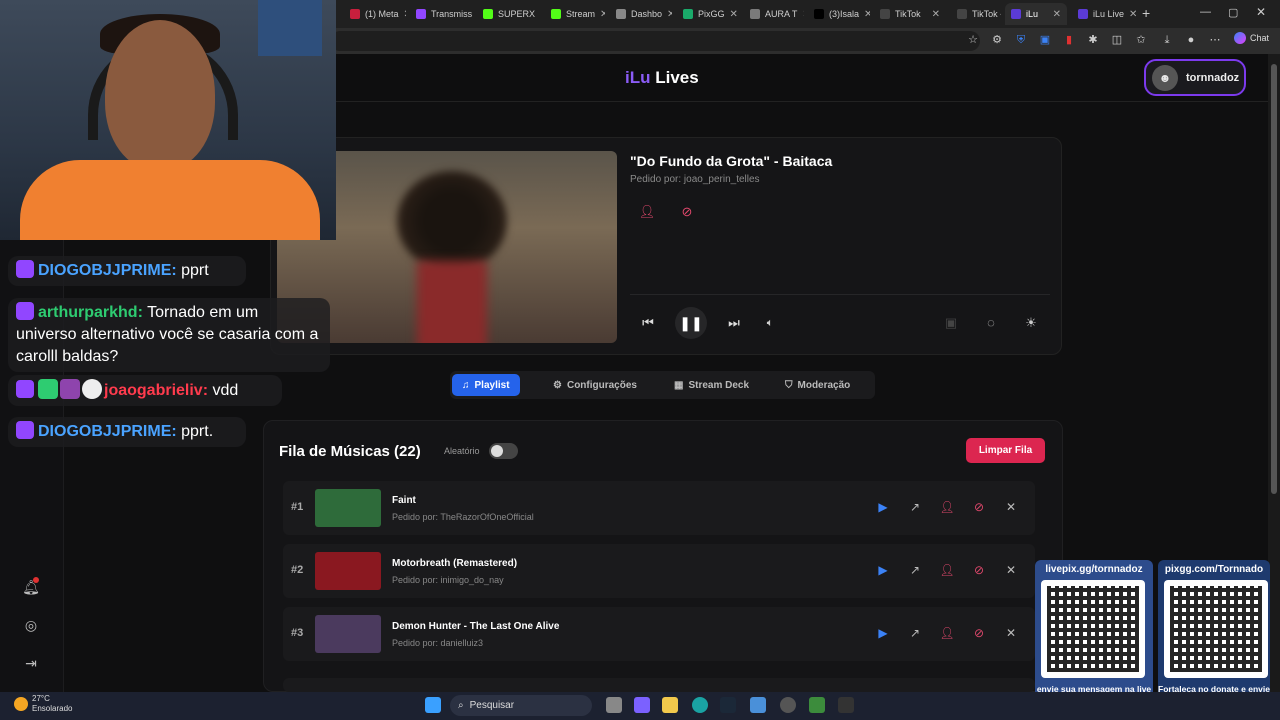  What do you see at coordinates (1191, 40) in the screenshot?
I see `profile-icon: ●` at bounding box center [1191, 40].